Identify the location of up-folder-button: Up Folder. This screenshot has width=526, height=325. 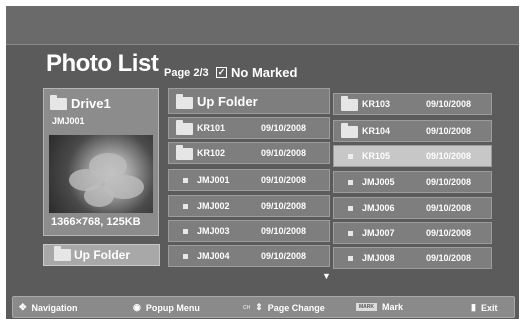
(101, 255).